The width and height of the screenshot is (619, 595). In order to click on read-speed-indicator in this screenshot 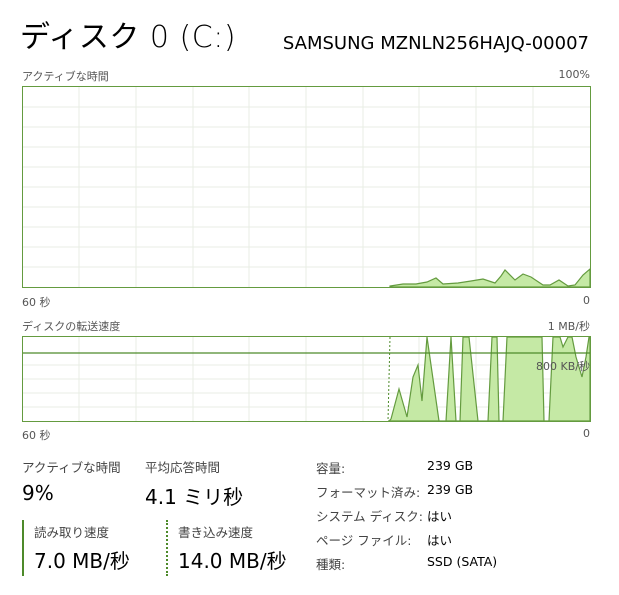, I will do `click(23, 548)`.